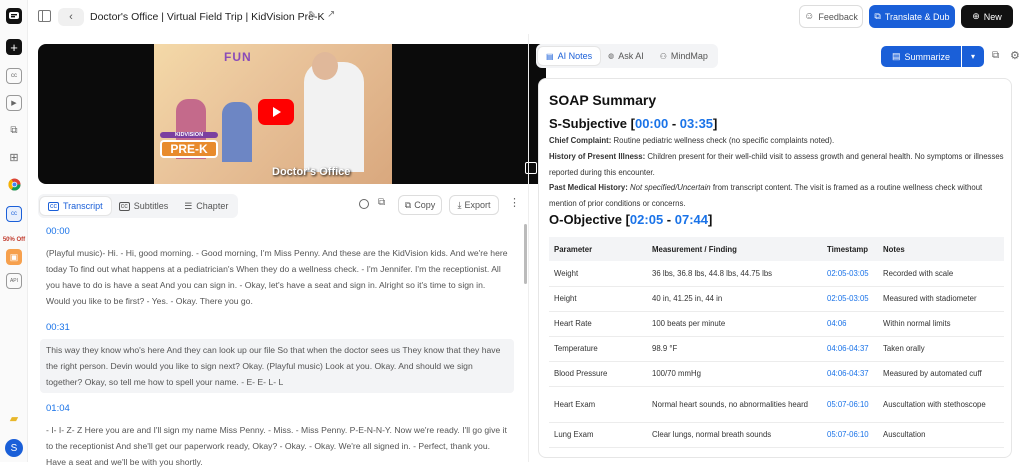  I want to click on mindmap-icon: ⚇, so click(663, 56).